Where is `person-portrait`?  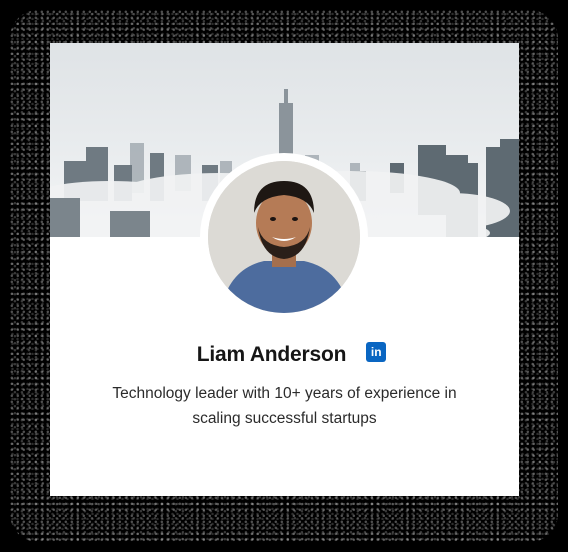 person-portrait is located at coordinates (284, 237).